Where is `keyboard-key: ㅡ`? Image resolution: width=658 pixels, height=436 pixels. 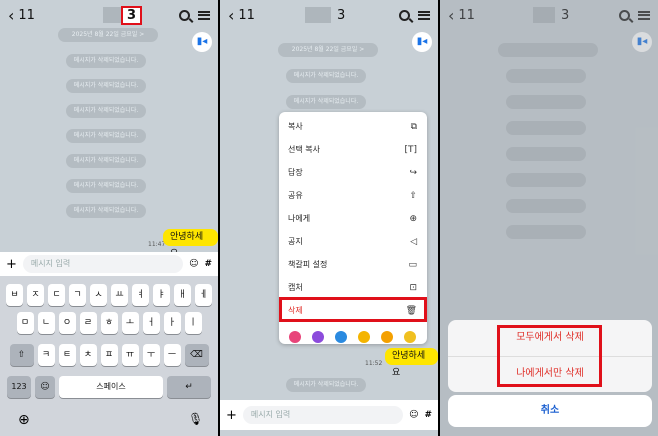
keyboard-key: ㅡ is located at coordinates (172, 355).